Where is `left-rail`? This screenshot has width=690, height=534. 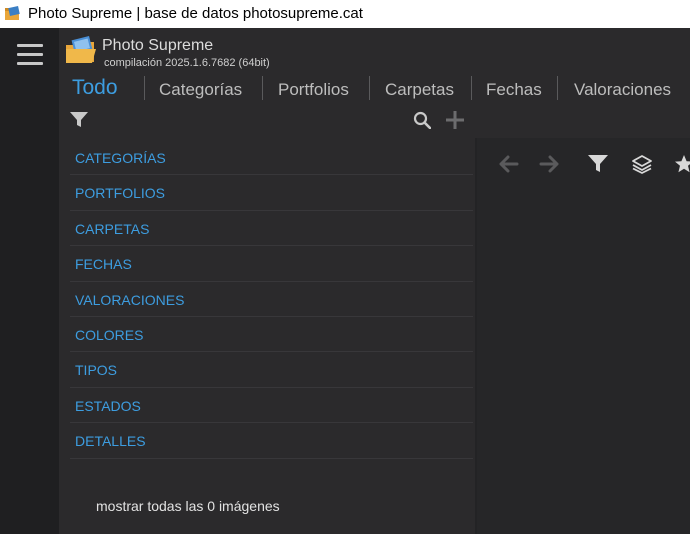
left-rail is located at coordinates (29, 281).